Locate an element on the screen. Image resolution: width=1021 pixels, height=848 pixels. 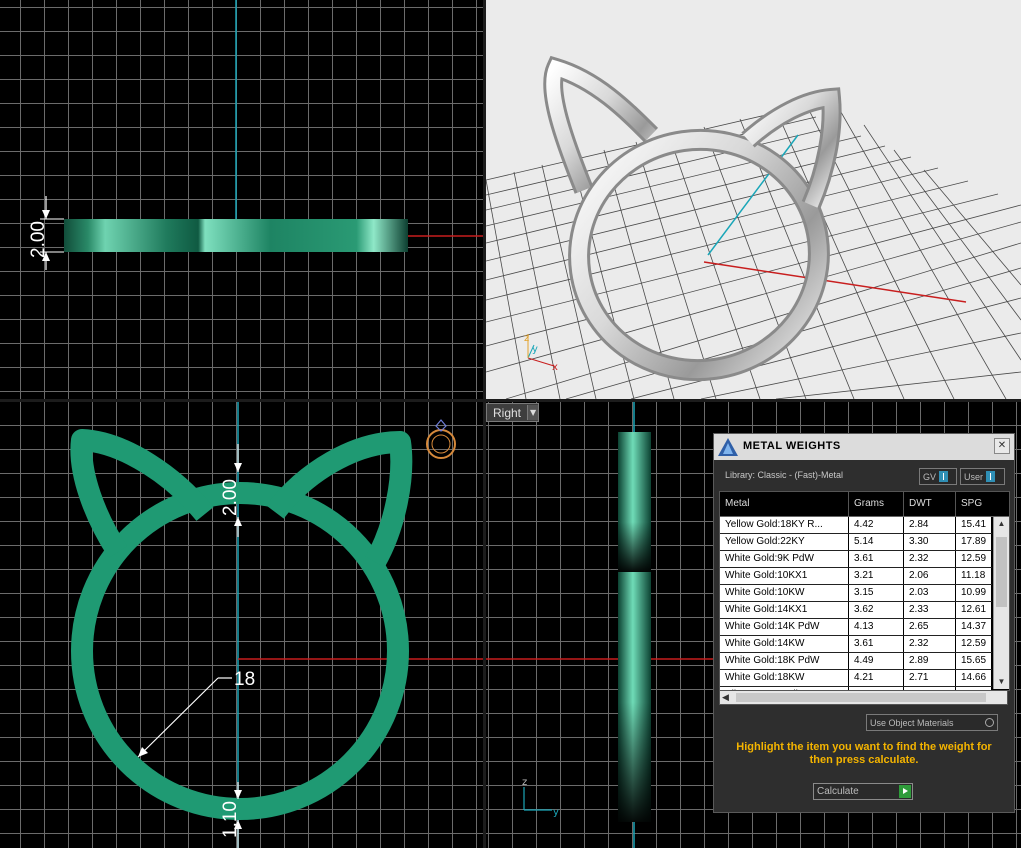
grams-cell: 4.49 is located at coordinates (876, 661).